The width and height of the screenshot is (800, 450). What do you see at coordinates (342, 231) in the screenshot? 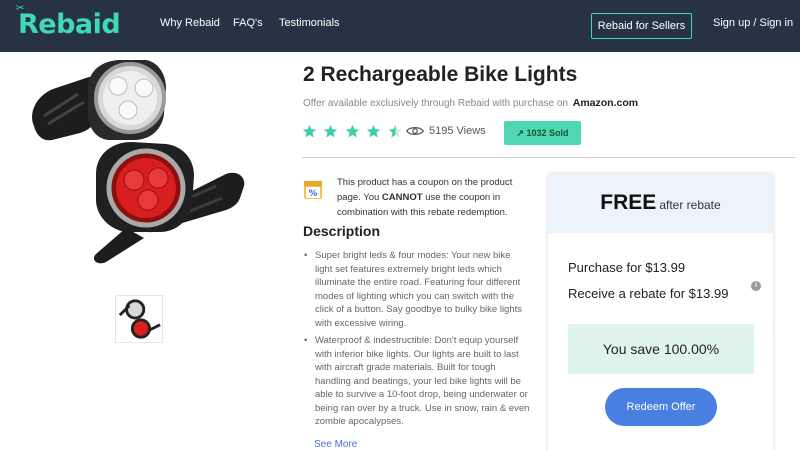
I see `description-heading: Description` at bounding box center [342, 231].